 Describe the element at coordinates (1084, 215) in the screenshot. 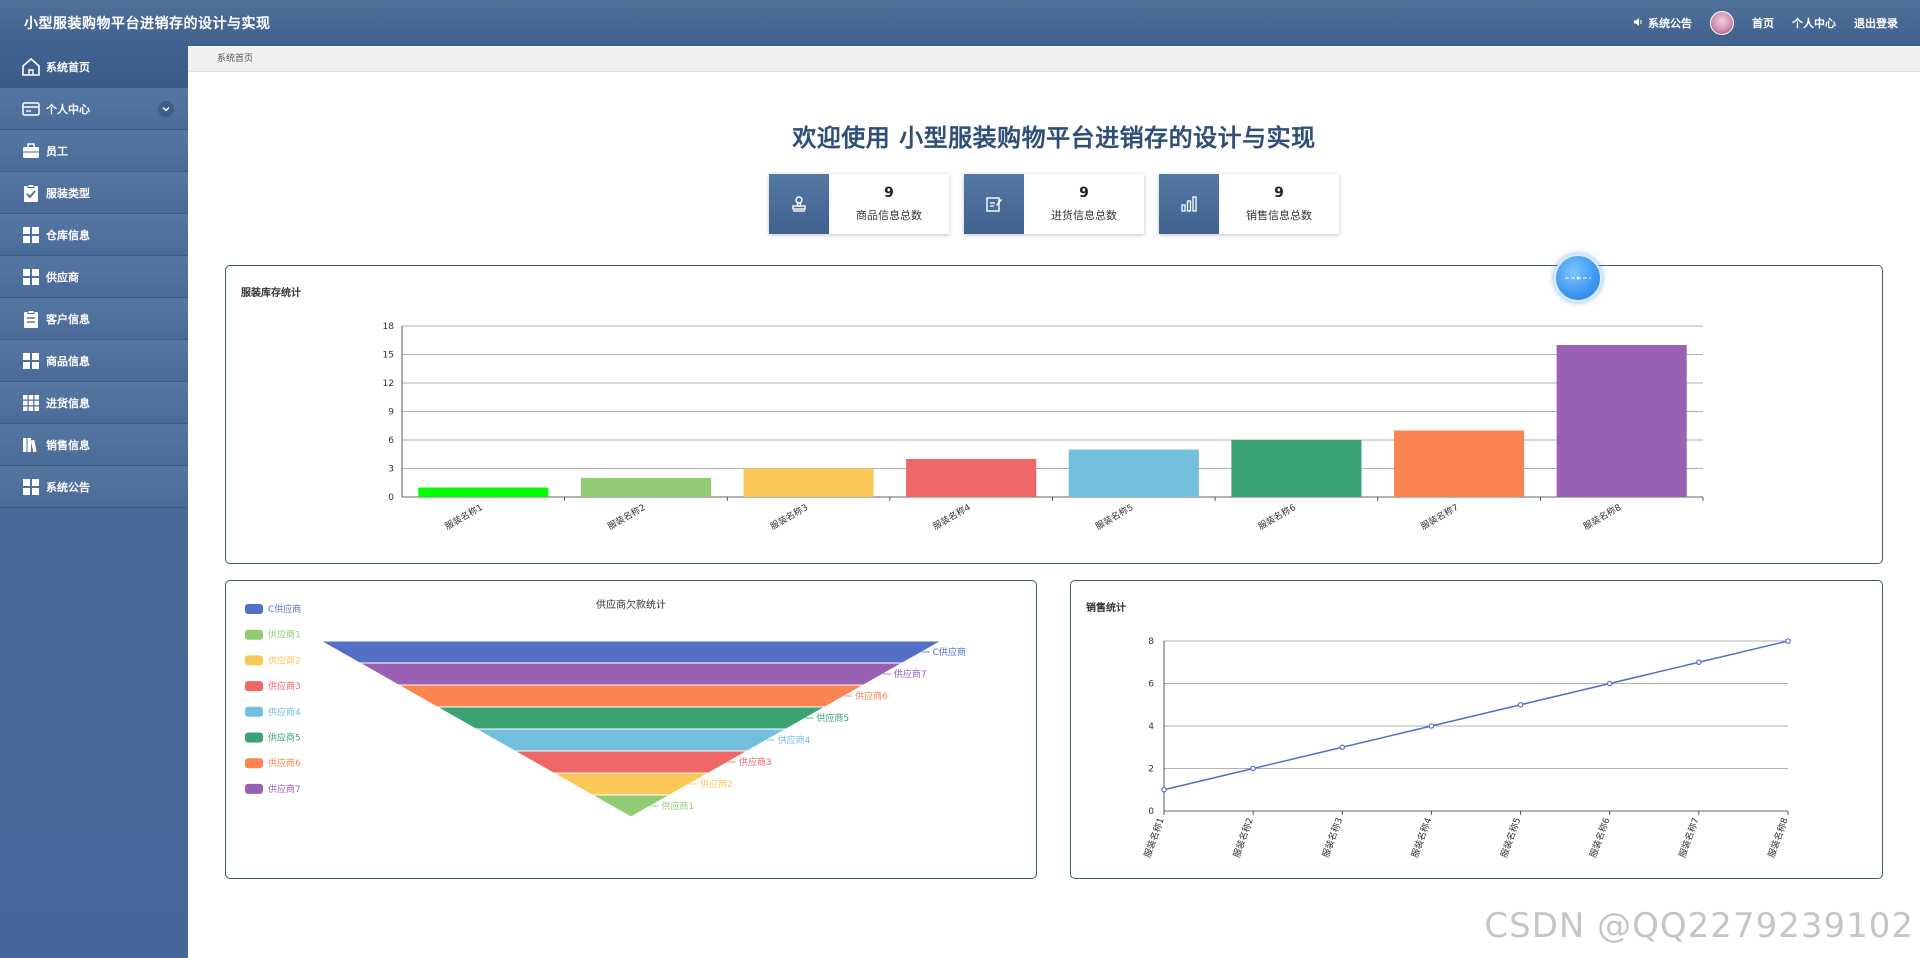

I see `stat-label: 进货信息总数` at that location.